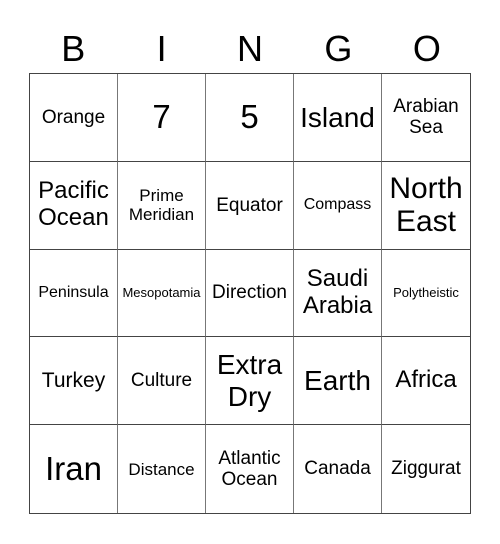 The height and width of the screenshot is (544, 500). What do you see at coordinates (162, 469) in the screenshot?
I see `bingo-cell: Distance` at bounding box center [162, 469].